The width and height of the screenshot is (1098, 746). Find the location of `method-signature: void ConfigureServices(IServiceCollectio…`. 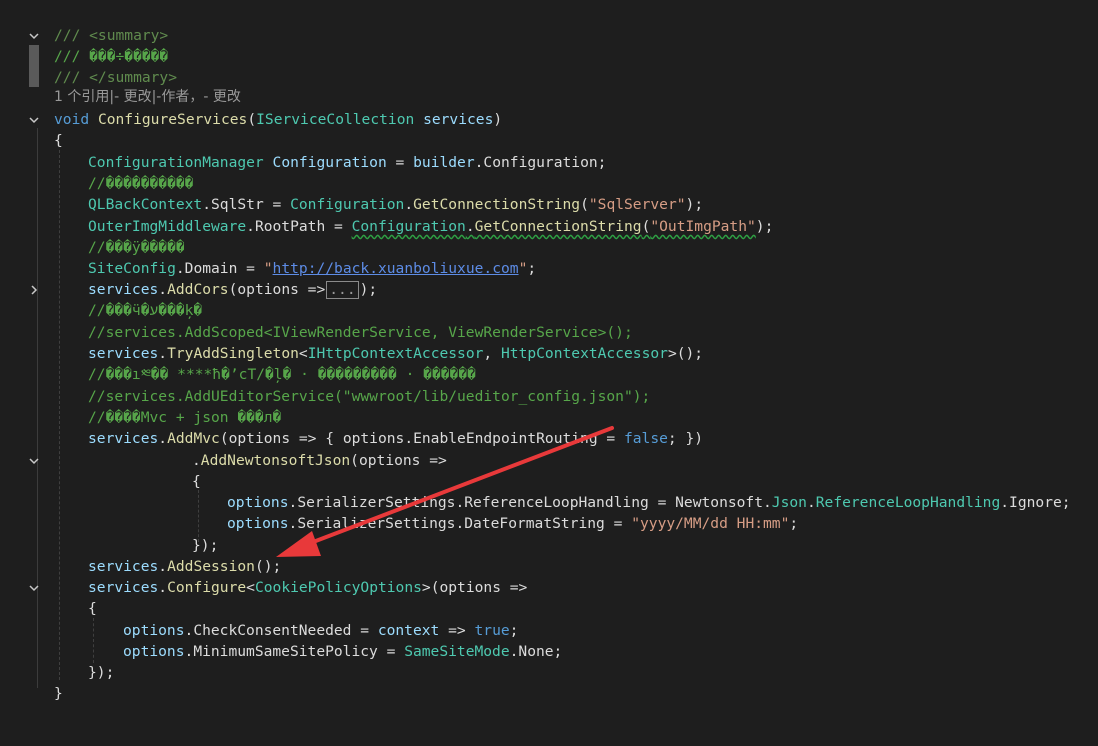

method-signature: void ConfigureServices(IServiceCollectio… is located at coordinates (278, 119).